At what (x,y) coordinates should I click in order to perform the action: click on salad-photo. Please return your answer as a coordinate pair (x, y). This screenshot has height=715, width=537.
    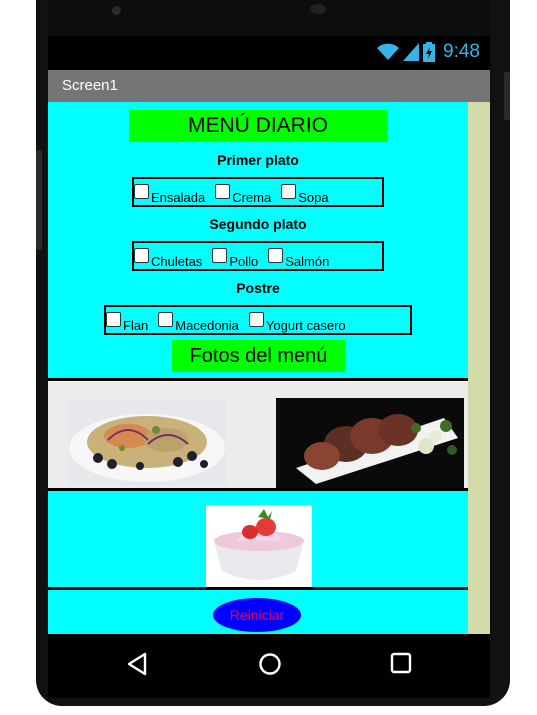
    Looking at the image, I should click on (147, 443).